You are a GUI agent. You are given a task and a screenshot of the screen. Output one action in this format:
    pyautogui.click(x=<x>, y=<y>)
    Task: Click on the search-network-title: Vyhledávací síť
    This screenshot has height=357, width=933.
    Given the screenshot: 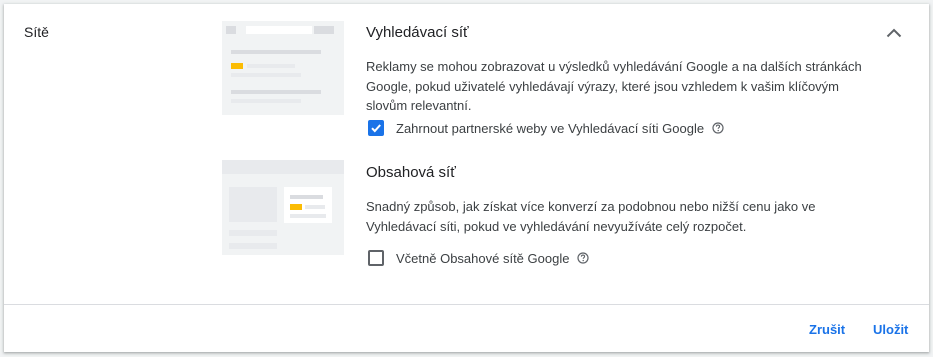 What is the action you would take?
    pyautogui.click(x=417, y=32)
    